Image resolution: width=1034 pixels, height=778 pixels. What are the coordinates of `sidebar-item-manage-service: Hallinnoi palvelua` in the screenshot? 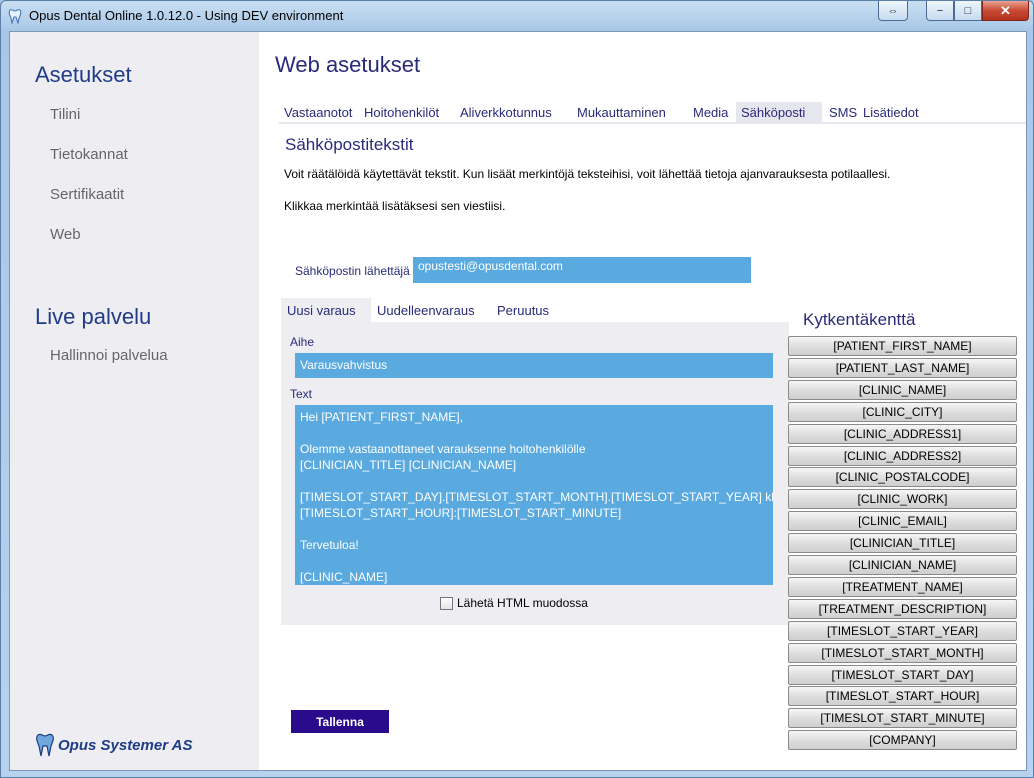 It's located at (109, 355).